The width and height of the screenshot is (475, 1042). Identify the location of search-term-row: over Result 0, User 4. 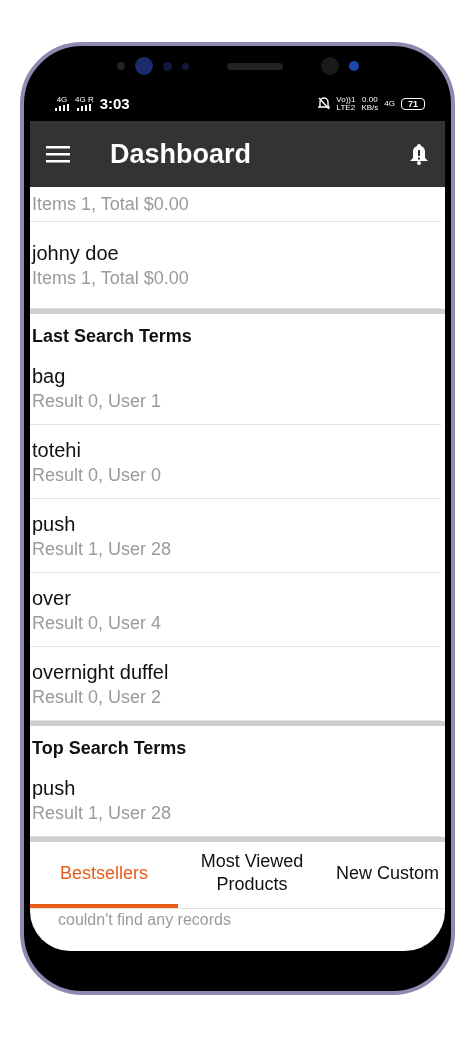
(235, 610).